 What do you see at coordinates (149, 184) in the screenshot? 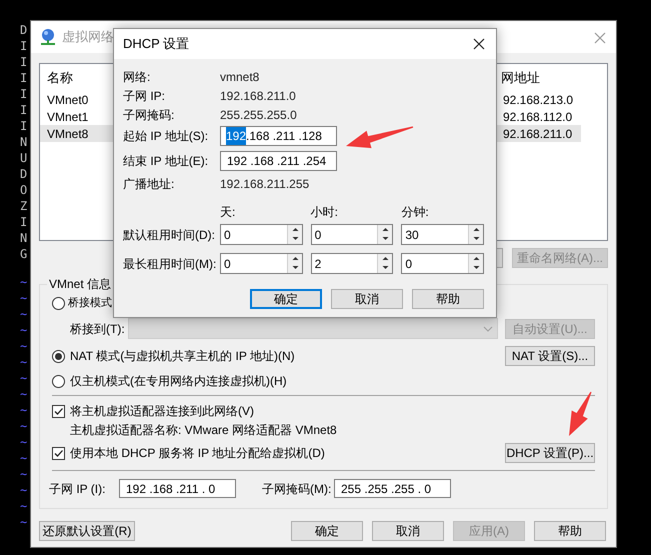
I see `field-label: 广播地址:` at bounding box center [149, 184].